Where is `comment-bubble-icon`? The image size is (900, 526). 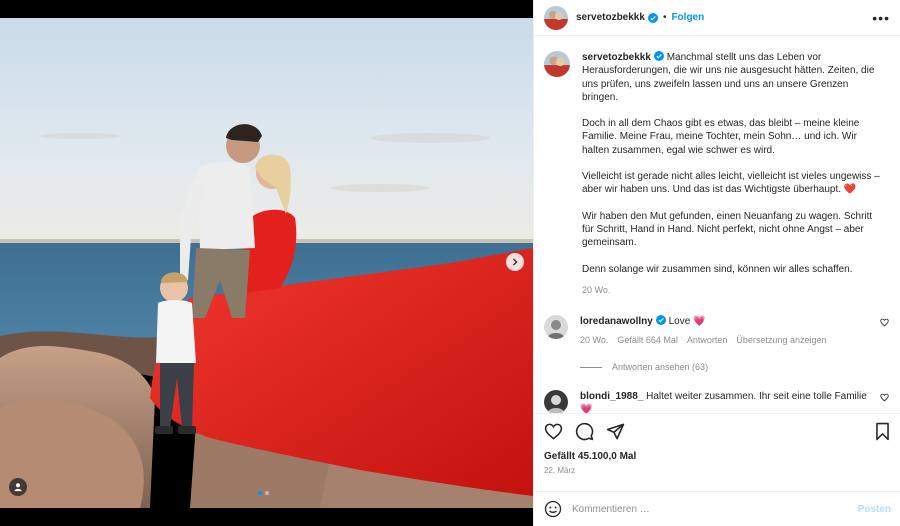
comment-bubble-icon is located at coordinates (584, 431).